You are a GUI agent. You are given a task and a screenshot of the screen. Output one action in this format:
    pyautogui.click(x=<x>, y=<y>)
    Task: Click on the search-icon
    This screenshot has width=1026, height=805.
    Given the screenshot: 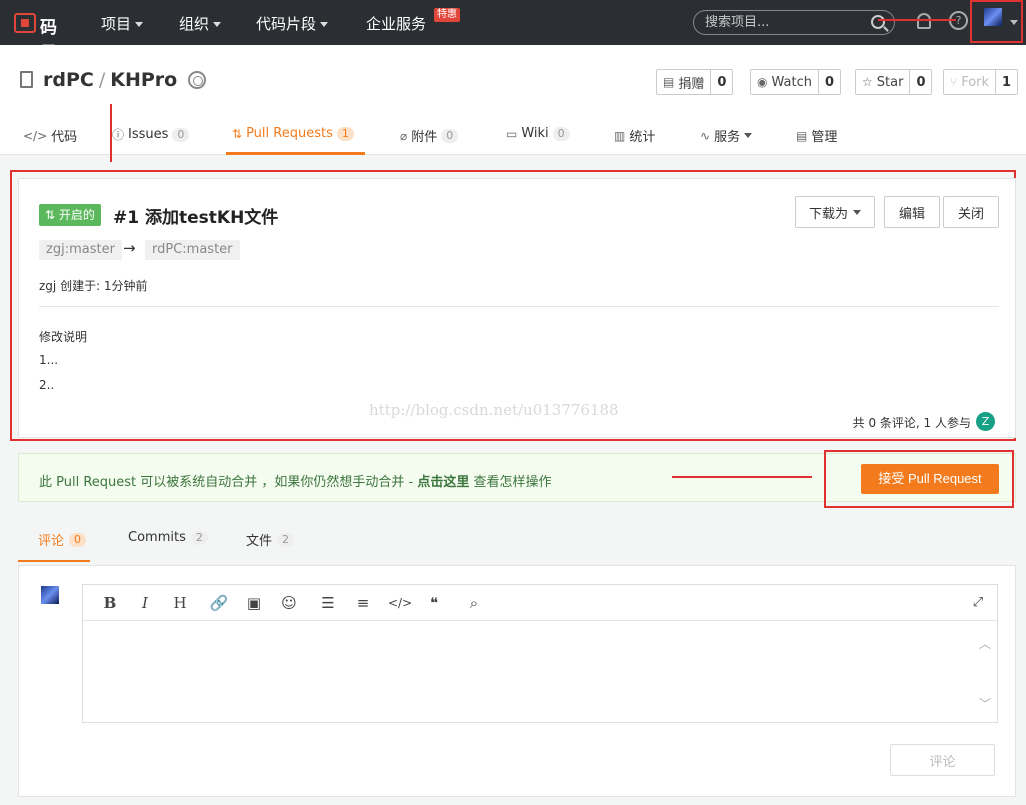 What is the action you would take?
    pyautogui.click(x=878, y=22)
    